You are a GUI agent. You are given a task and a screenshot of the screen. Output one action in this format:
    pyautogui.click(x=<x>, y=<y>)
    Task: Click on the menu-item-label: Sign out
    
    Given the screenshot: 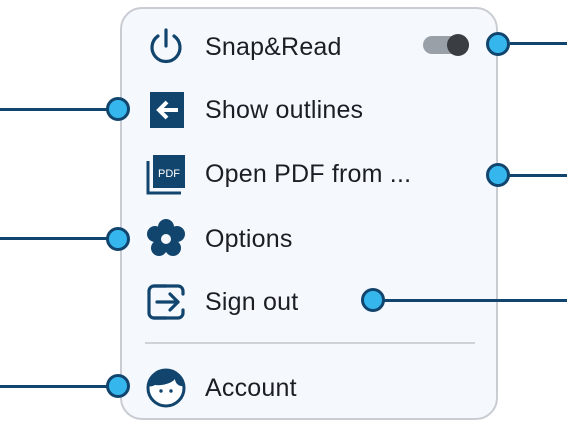 What is the action you would take?
    pyautogui.click(x=252, y=301)
    